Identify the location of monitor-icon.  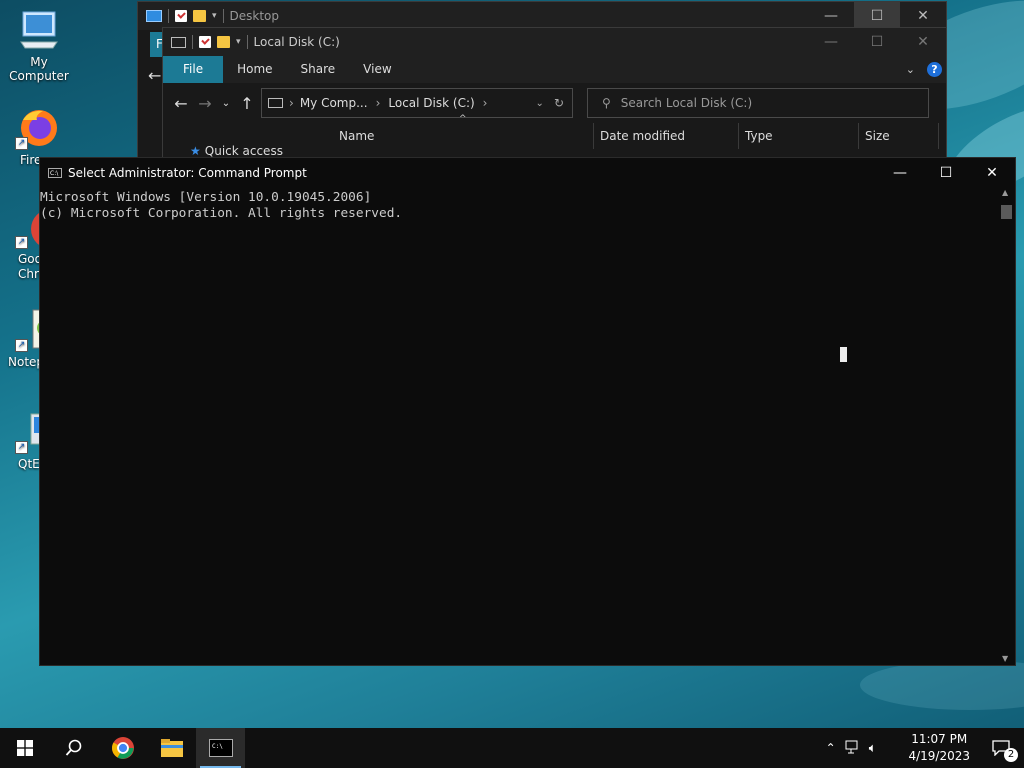
(39, 30).